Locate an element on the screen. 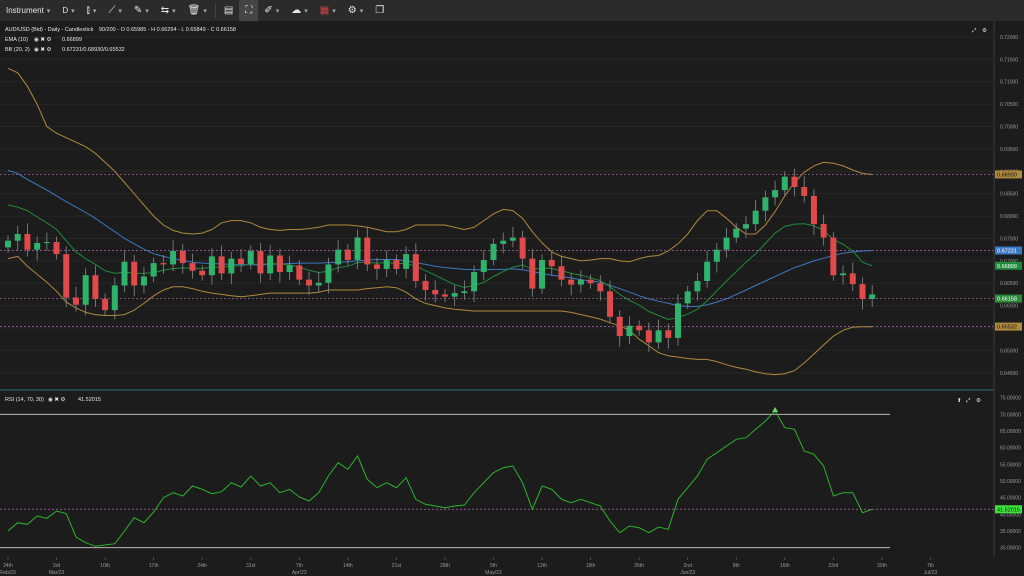 The height and width of the screenshot is (576, 1024). time-tick-label: 23rd is located at coordinates (833, 566).